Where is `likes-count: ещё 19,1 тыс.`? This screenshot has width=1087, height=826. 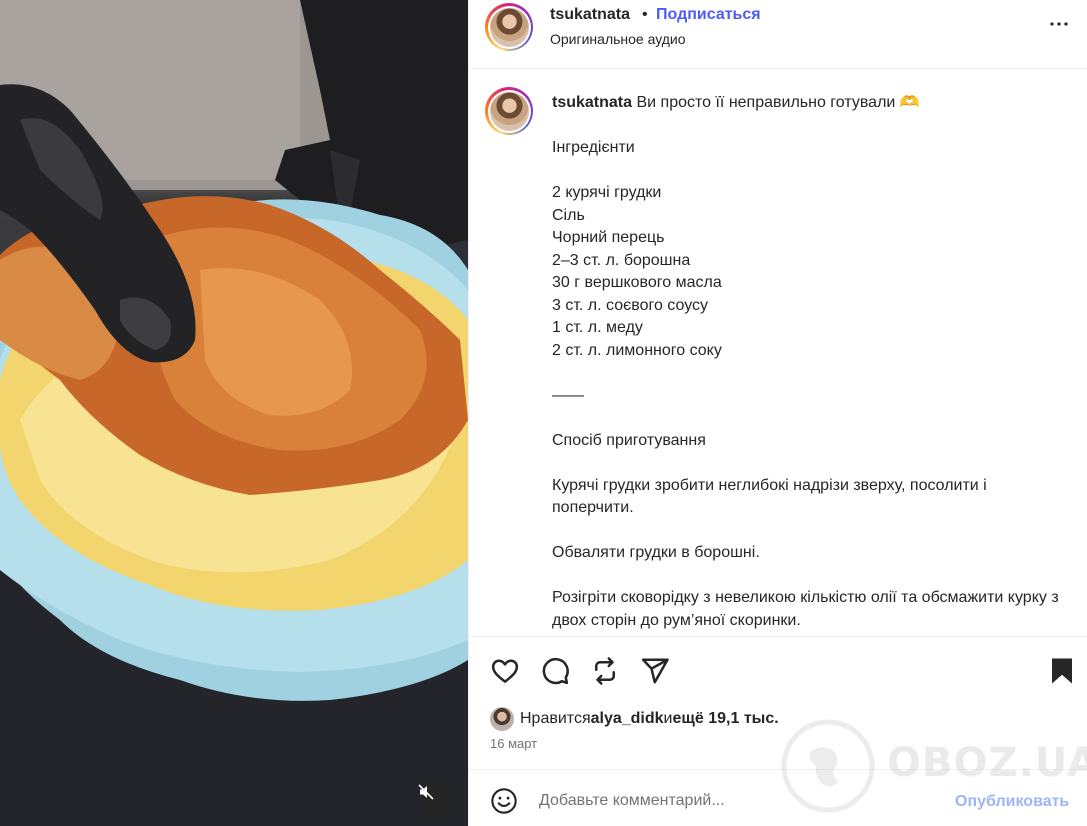
likes-count: ещё 19,1 тыс. is located at coordinates (725, 719).